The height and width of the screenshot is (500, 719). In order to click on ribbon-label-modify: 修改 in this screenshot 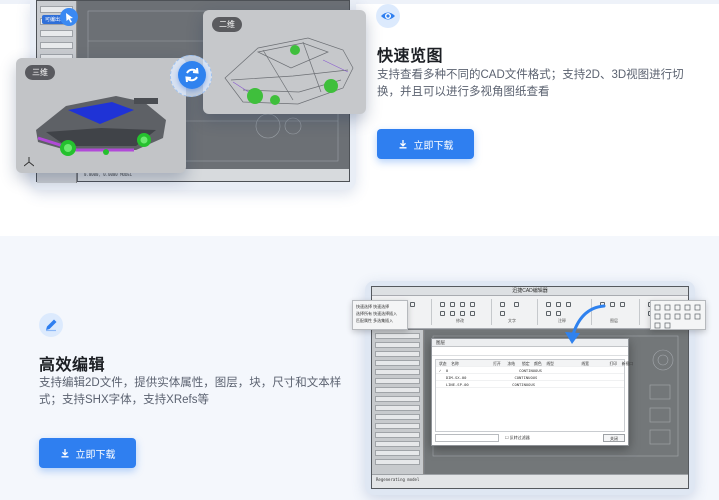, I will do `click(460, 320)`.